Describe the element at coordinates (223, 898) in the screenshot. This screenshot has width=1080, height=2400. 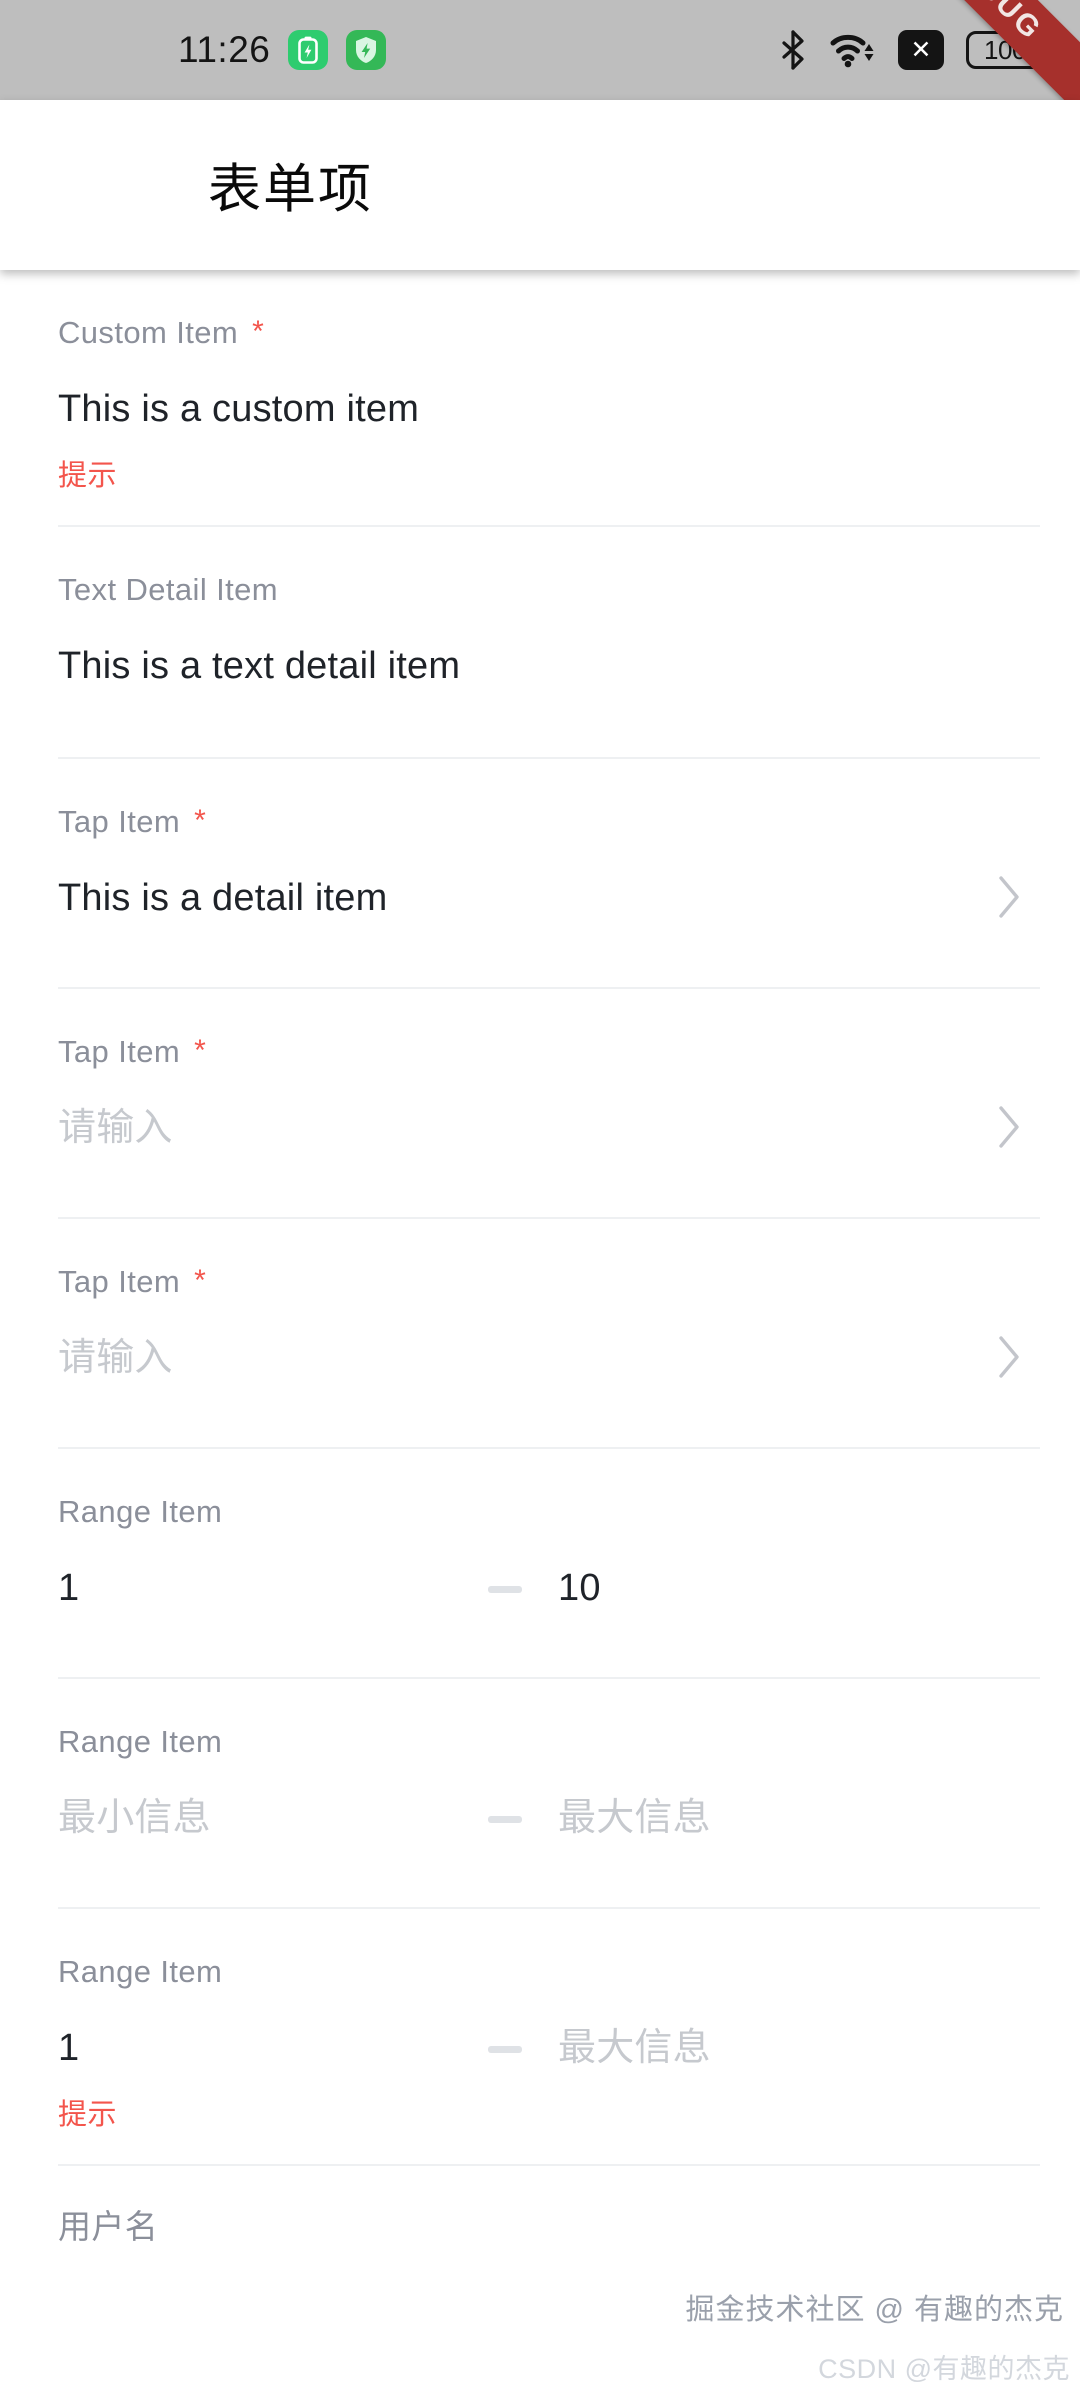
I see `form-item-value: This is a detail item` at that location.